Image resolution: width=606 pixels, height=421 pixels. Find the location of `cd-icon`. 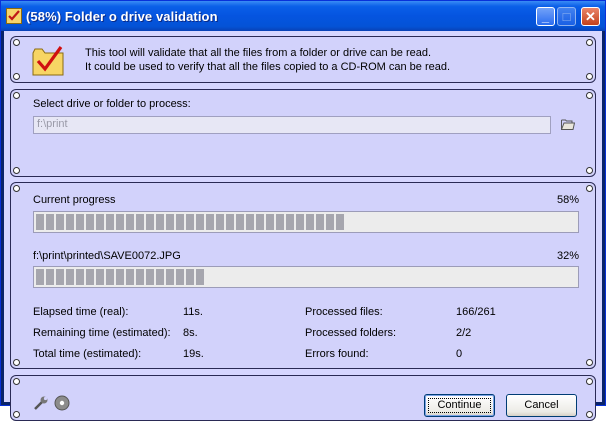

cd-icon is located at coordinates (62, 403).